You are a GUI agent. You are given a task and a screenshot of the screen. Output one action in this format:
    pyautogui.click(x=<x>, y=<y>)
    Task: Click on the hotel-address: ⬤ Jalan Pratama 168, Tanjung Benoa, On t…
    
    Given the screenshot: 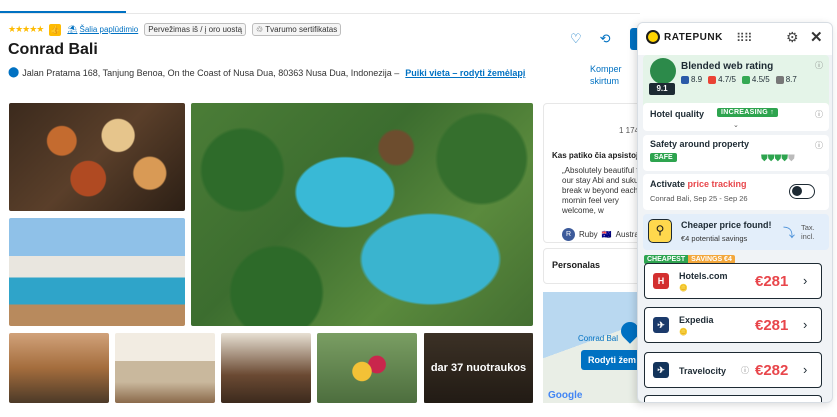 What is the action you would take?
    pyautogui.click(x=266, y=72)
    